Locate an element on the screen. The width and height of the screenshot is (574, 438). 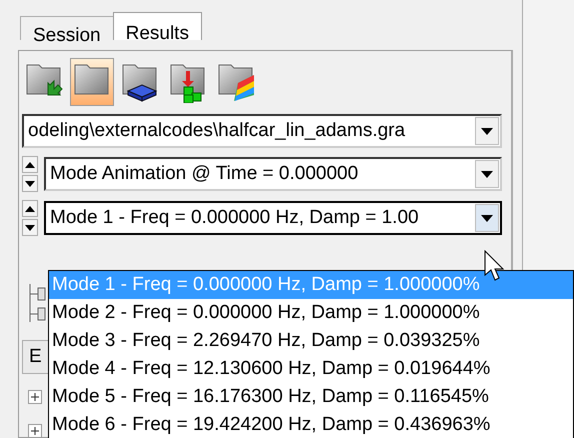
tab: Results is located at coordinates (157, 26).